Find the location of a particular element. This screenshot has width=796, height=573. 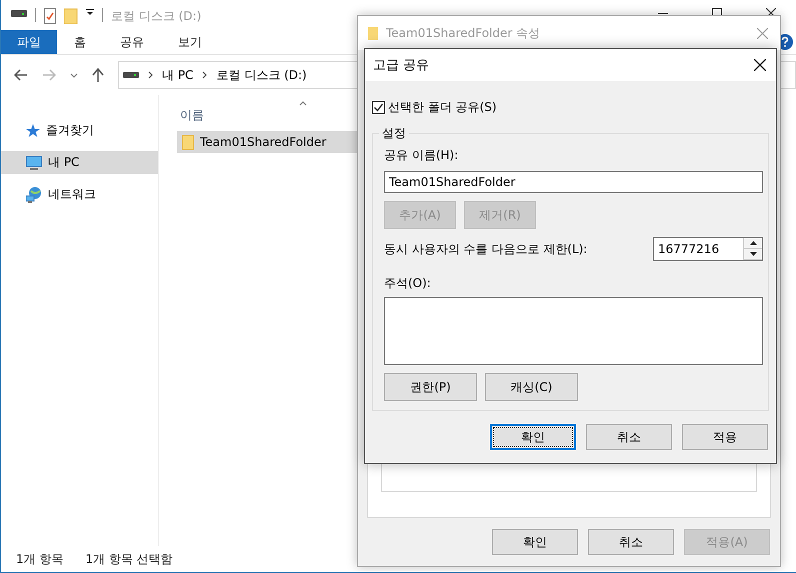

dialog-title: Team01SharedFolder 속성 is located at coordinates (463, 33).